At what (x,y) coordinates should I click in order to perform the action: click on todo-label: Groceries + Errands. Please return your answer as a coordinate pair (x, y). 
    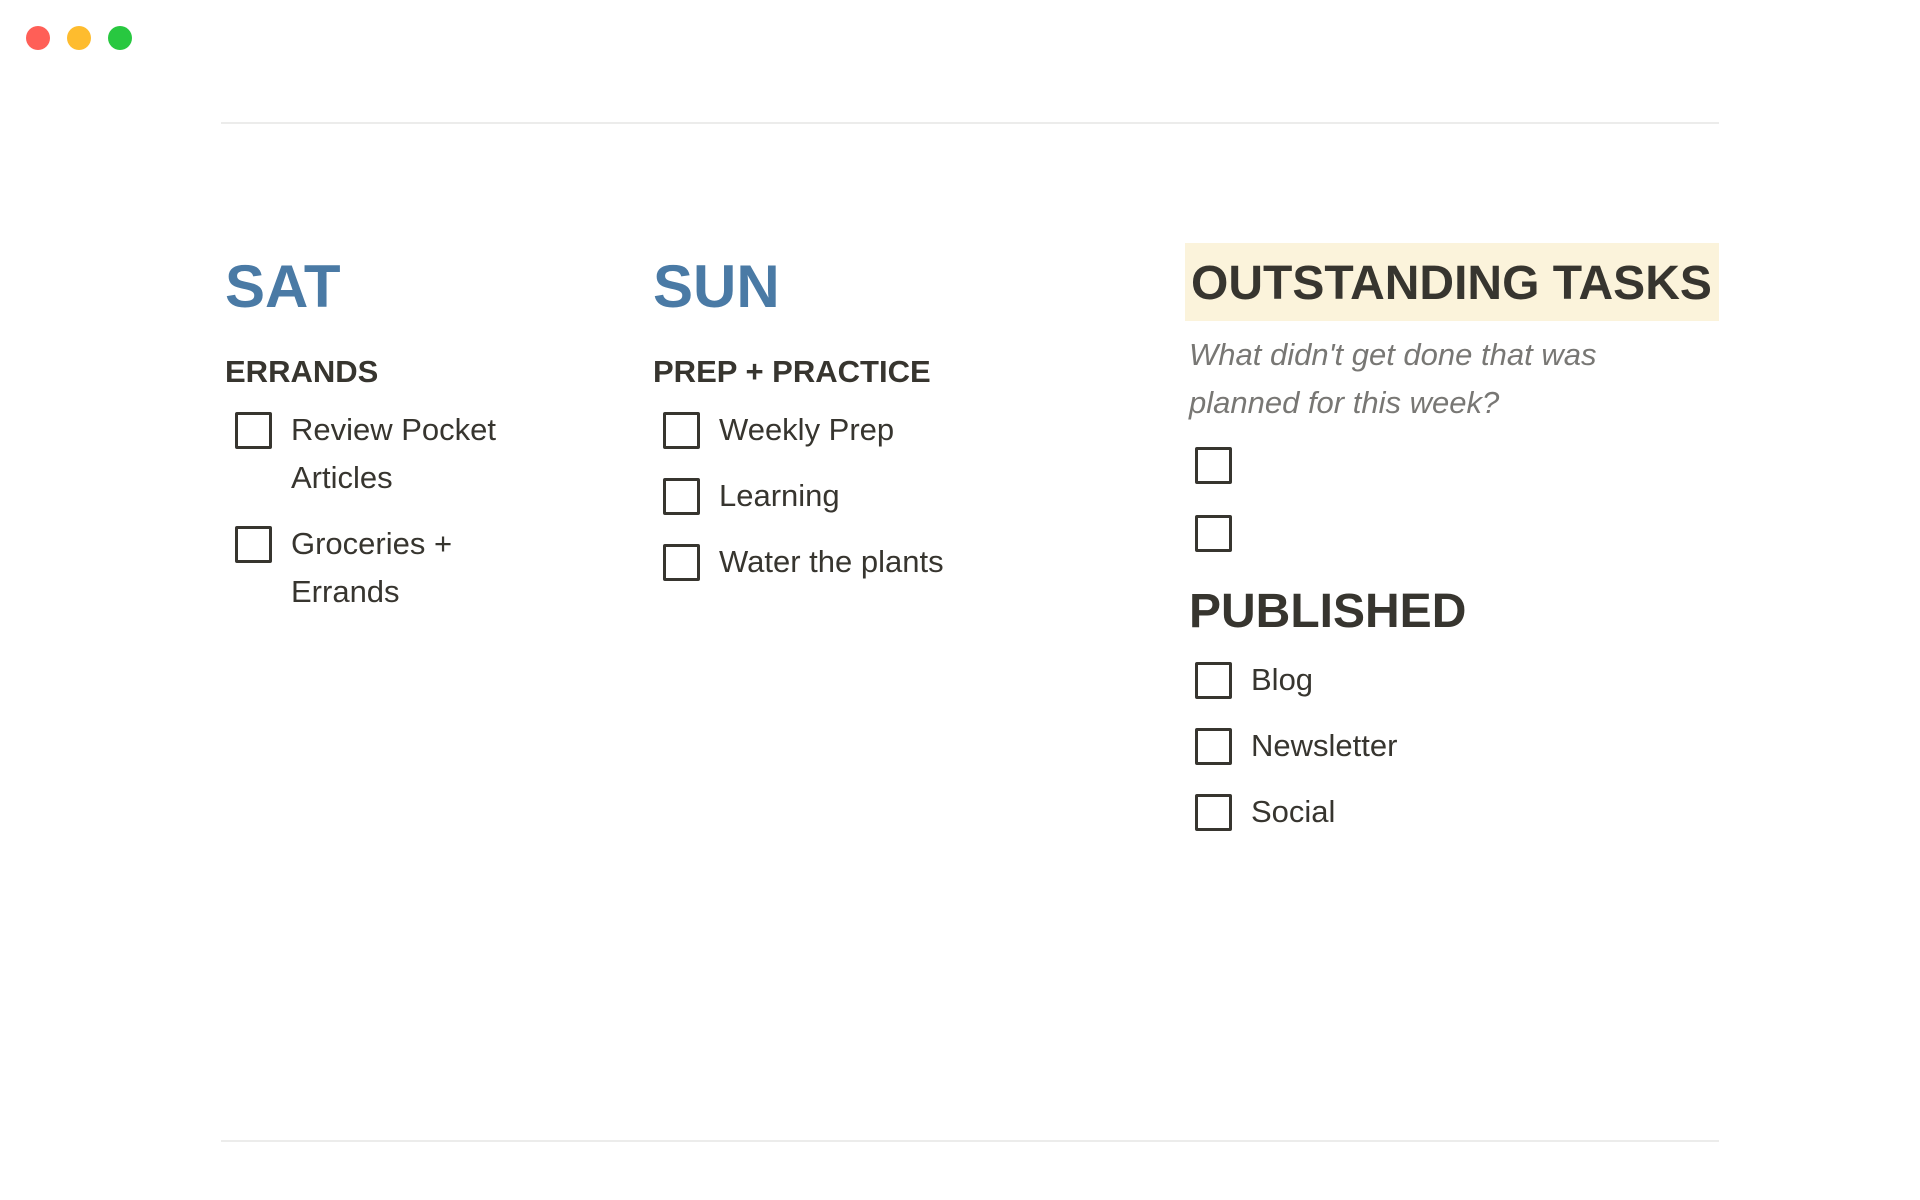
    Looking at the image, I should click on (406, 568).